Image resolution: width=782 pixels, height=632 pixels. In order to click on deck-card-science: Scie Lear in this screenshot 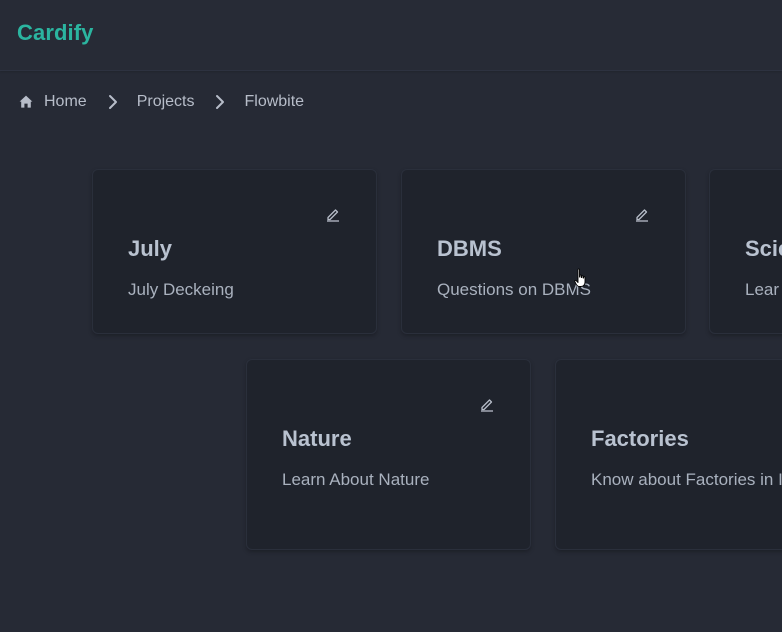, I will do `click(745, 251)`.